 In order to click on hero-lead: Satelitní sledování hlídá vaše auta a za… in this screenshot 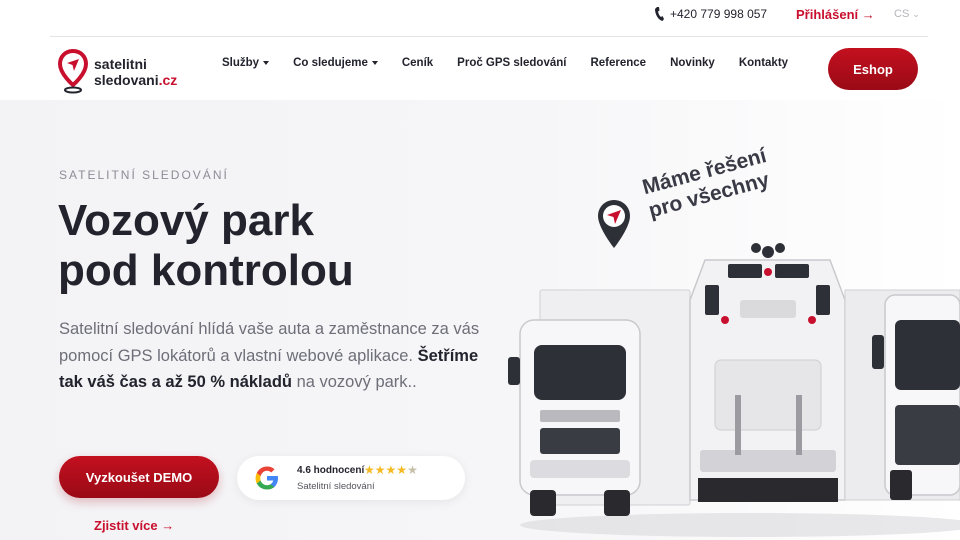, I will do `click(274, 356)`.